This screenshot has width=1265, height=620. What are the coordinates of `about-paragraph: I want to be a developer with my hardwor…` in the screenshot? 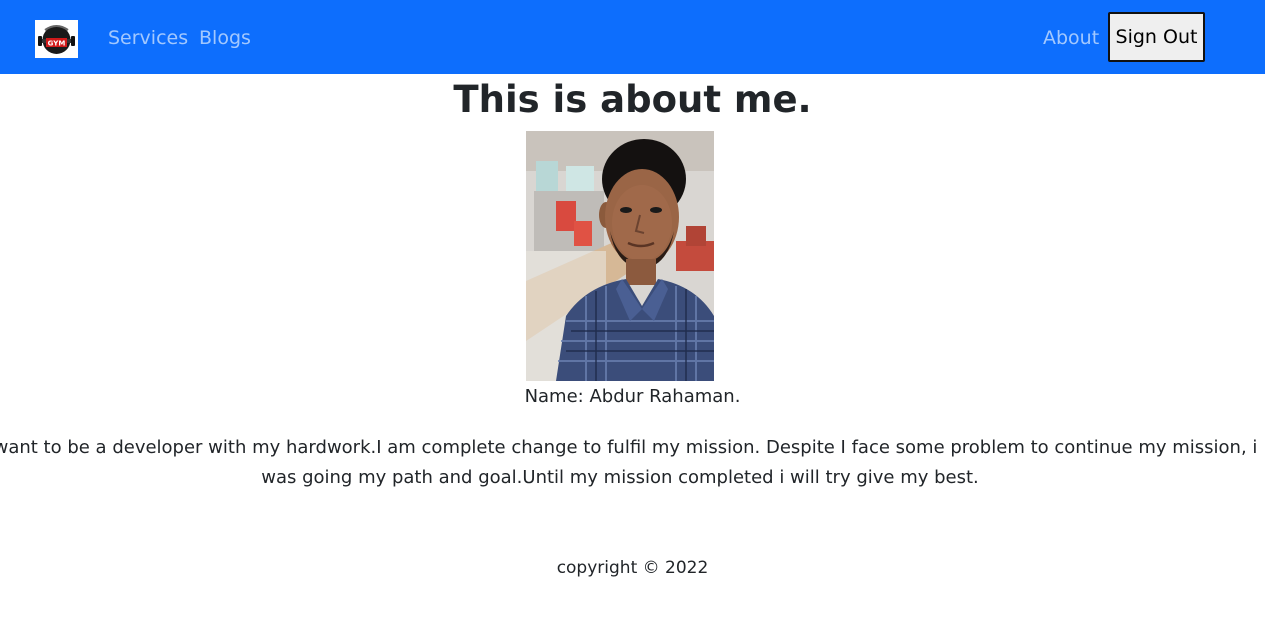 It's located at (629, 462).